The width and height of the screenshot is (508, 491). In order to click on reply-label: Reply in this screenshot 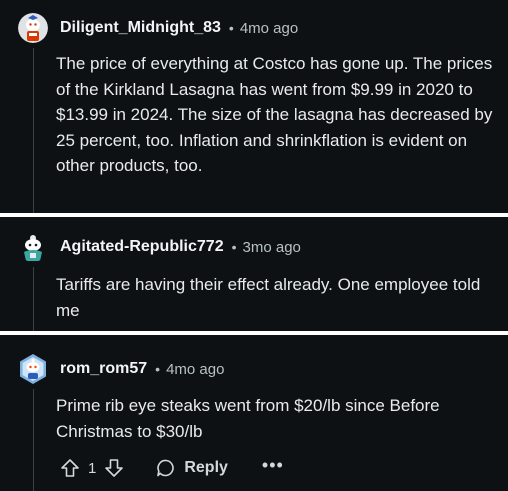, I will do `click(206, 467)`.